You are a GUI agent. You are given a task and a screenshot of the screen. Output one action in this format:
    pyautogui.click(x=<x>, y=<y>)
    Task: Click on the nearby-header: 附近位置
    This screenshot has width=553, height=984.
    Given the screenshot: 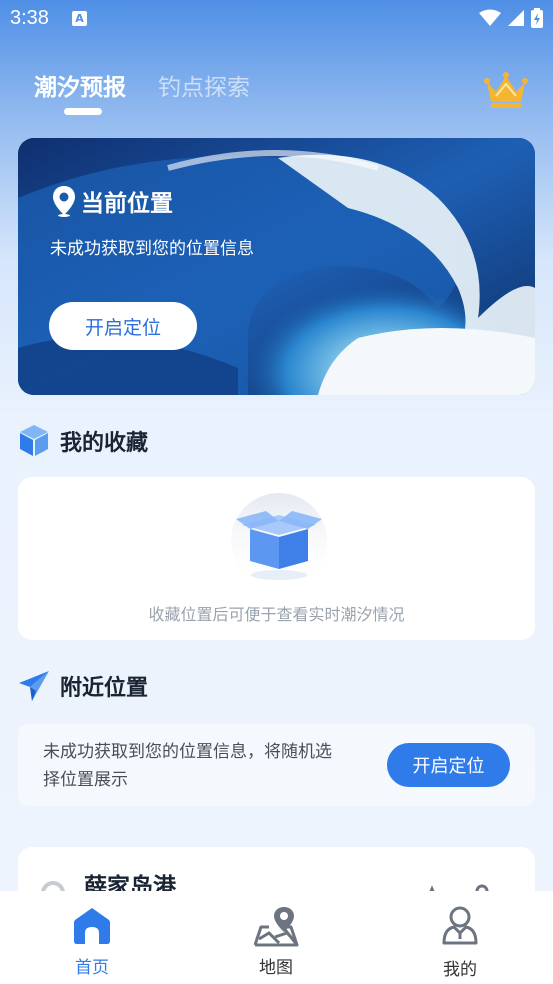 What is the action you would take?
    pyautogui.click(x=83, y=686)
    